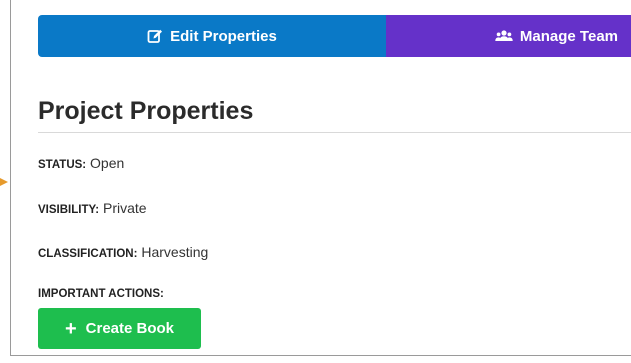  I want to click on tab-bar: Edit Properties Manage Team, so click(334, 36).